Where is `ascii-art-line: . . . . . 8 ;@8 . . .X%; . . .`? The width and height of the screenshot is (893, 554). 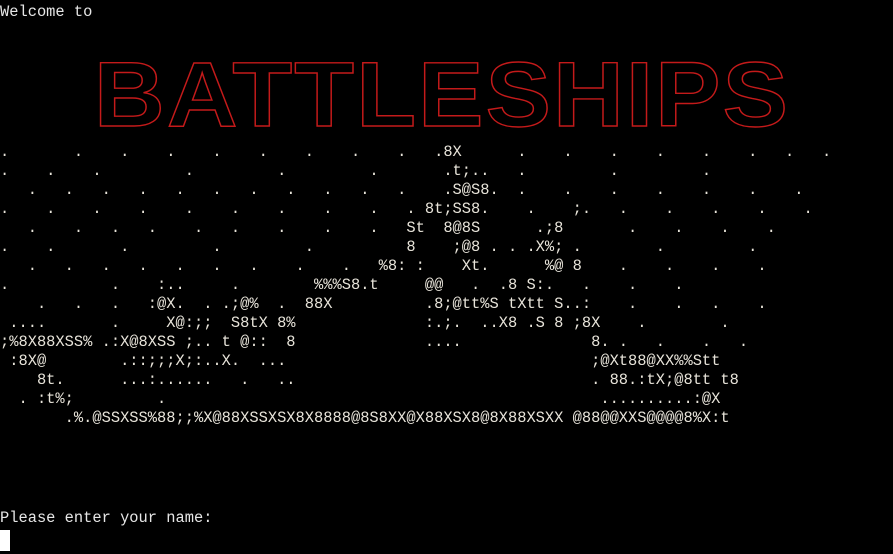 ascii-art-line: . . . . . 8 ;@8 . . .X%; . . . is located at coordinates (379, 247).